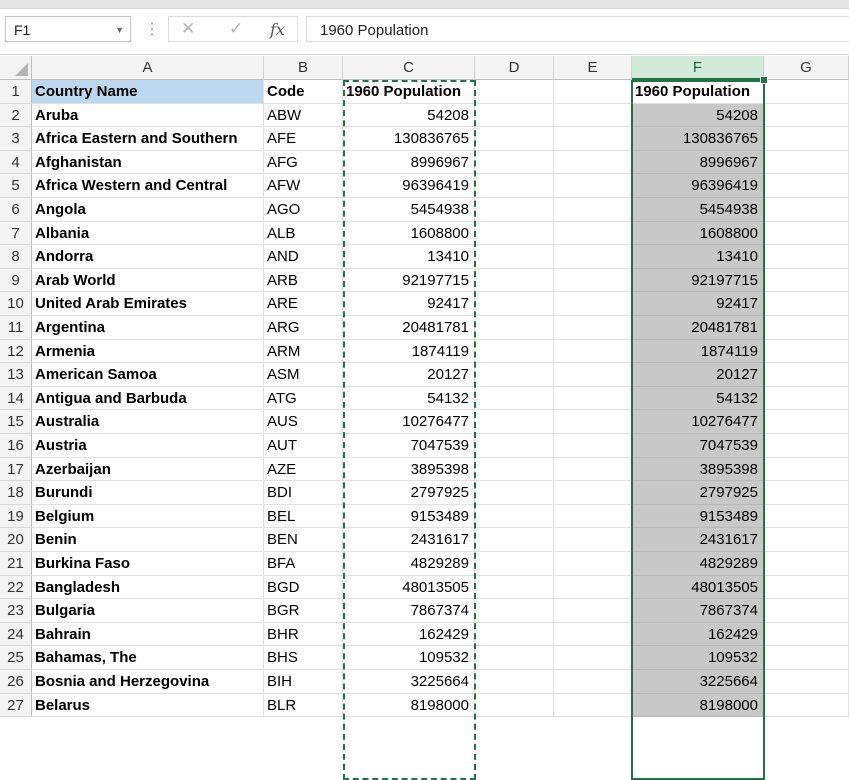  Describe the element at coordinates (698, 564) in the screenshot. I see `cell-1960-population-copy: 4829289` at that location.